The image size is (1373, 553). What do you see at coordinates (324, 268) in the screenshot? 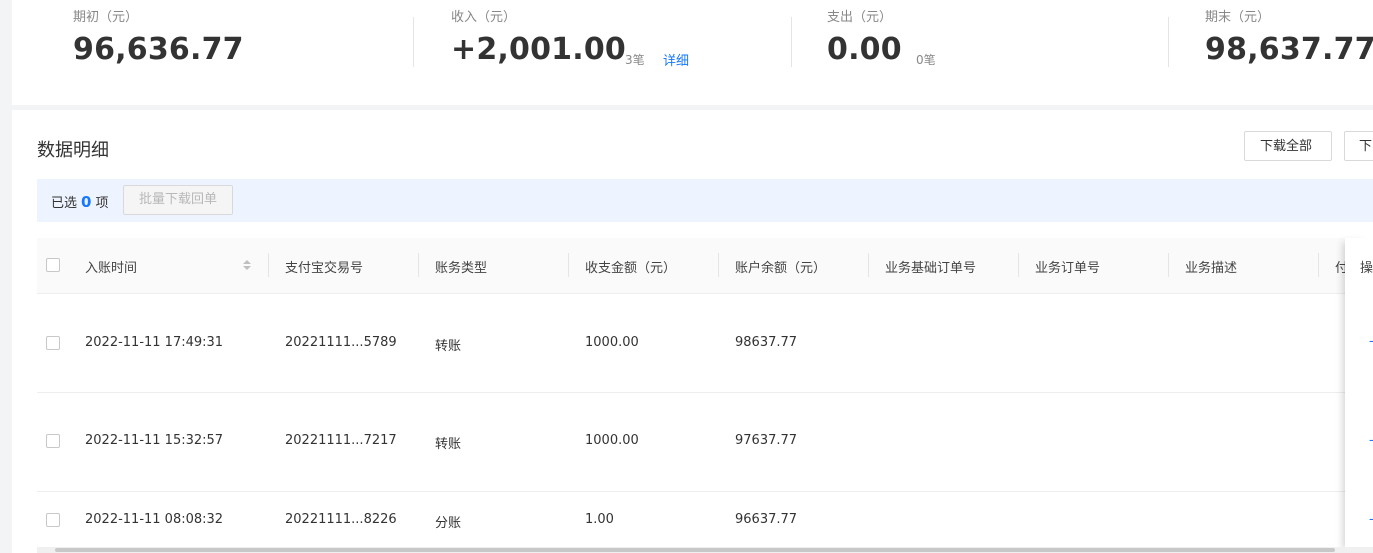
I see `column-header: 支付宝交易号` at bounding box center [324, 268].